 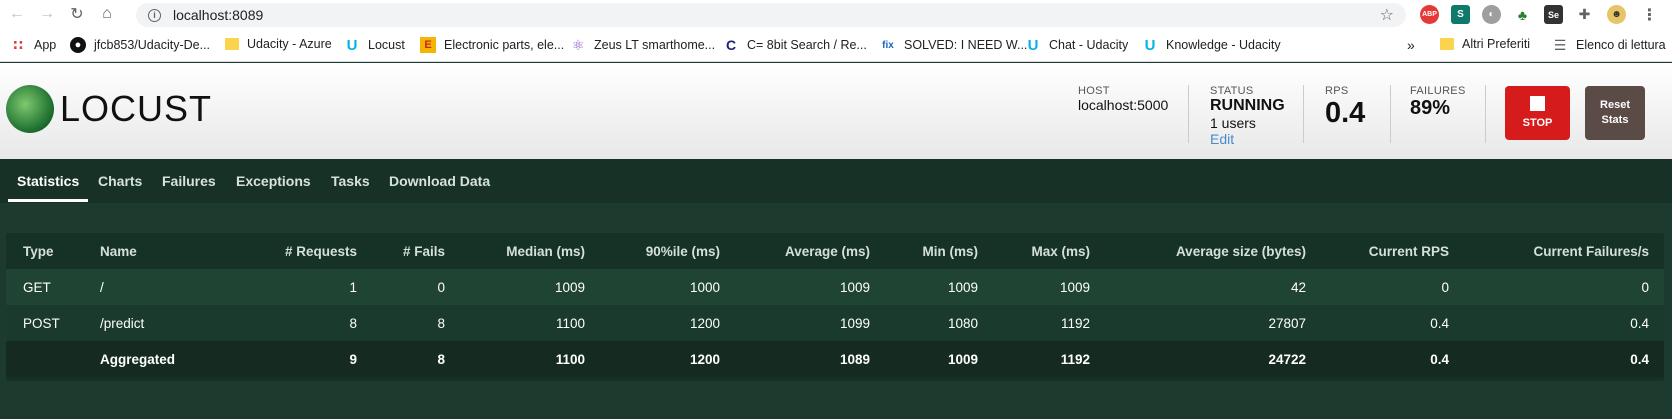 I want to click on electronic-parts-icon: E, so click(x=428, y=45).